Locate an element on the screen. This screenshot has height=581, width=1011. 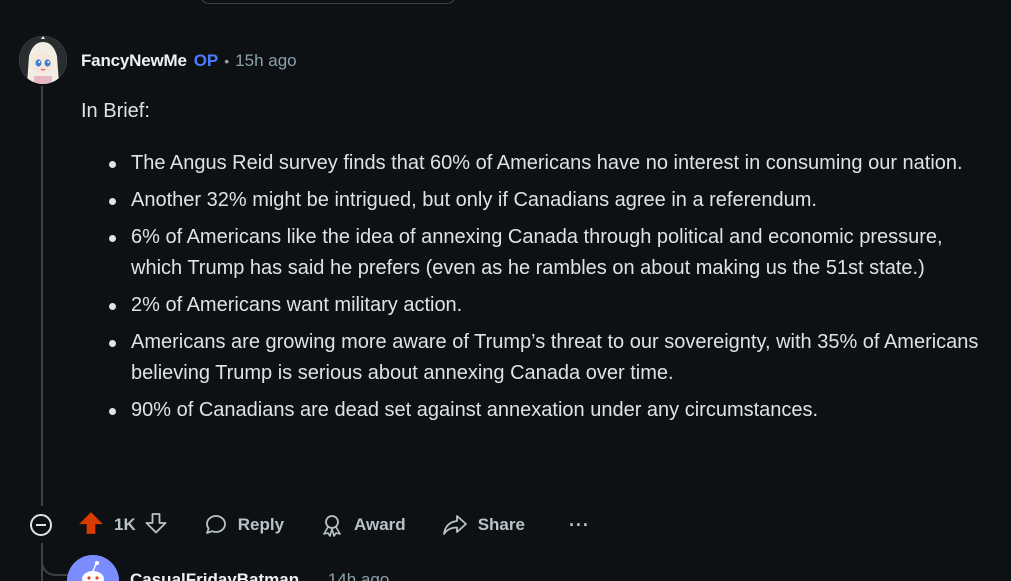
ellipsis-icon: ··· is located at coordinates (579, 524).